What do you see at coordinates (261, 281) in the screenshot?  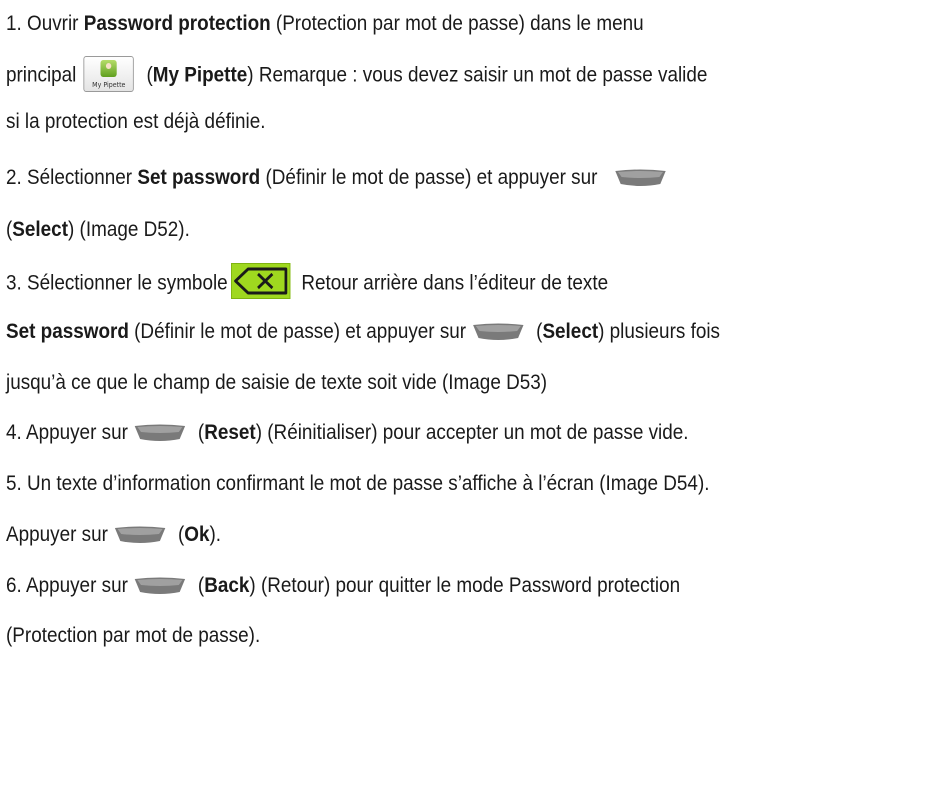 I see `backspace-icon` at bounding box center [261, 281].